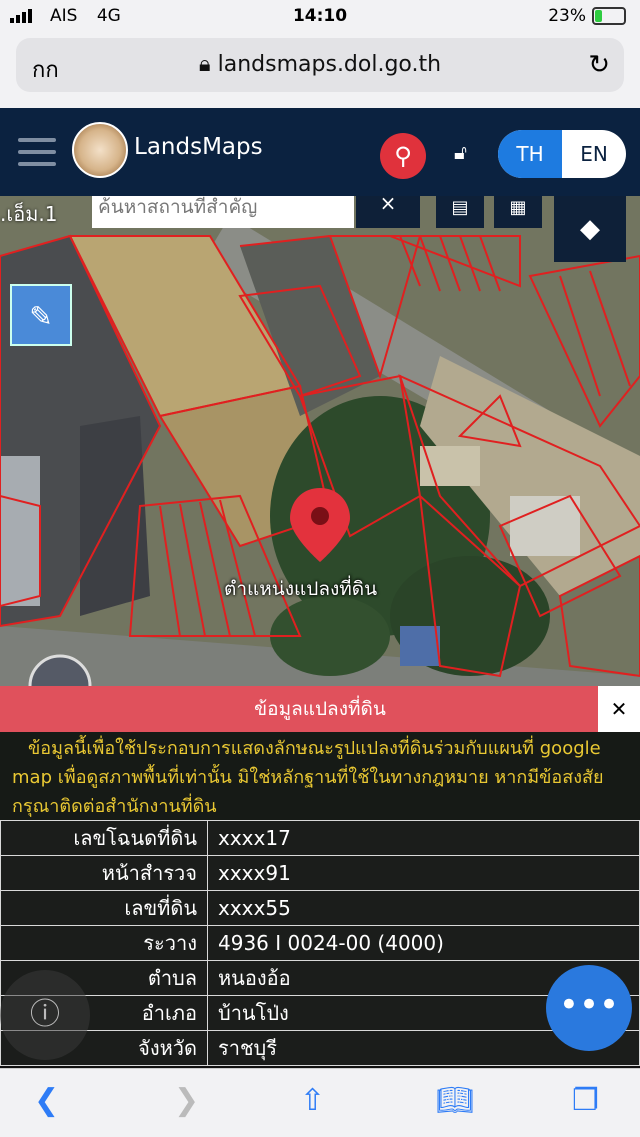 The width and height of the screenshot is (640, 1137). What do you see at coordinates (204, 64) in the screenshot?
I see `lock-icon: 🔒︎` at bounding box center [204, 64].